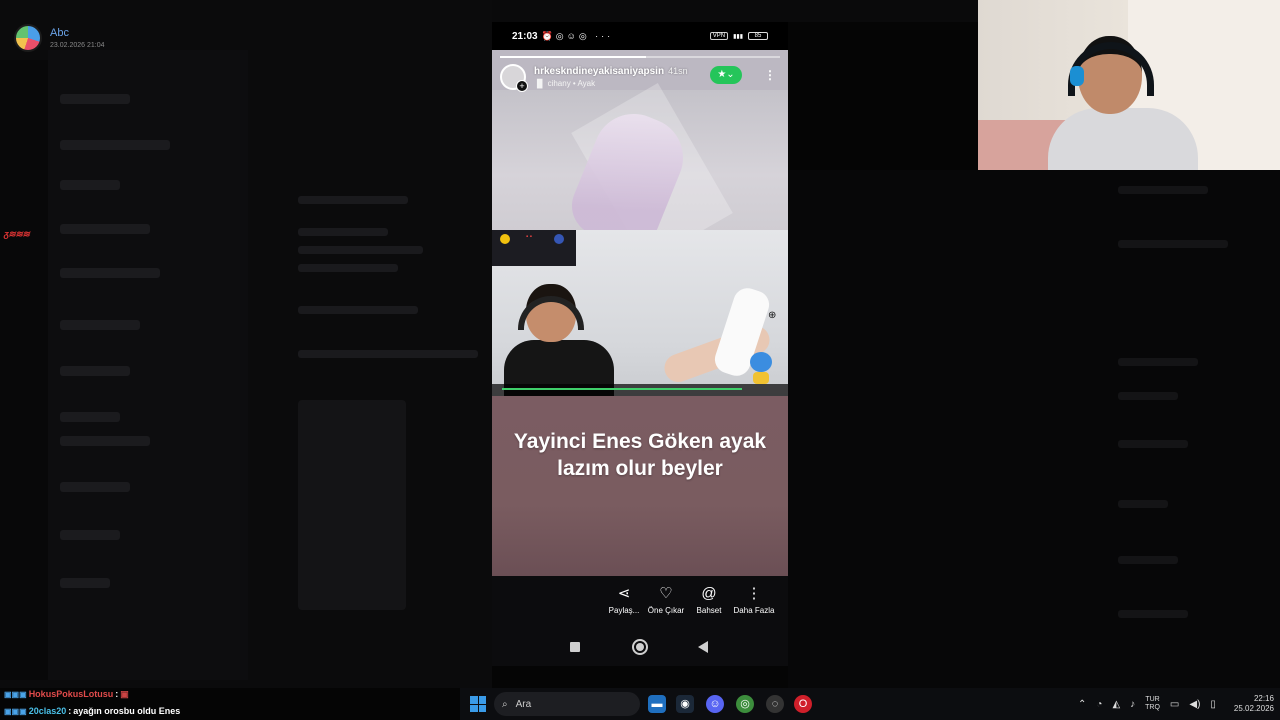 This screenshot has width=1280, height=720. What do you see at coordinates (1263, 698) in the screenshot?
I see `clock-time: 22:16` at bounding box center [1263, 698].